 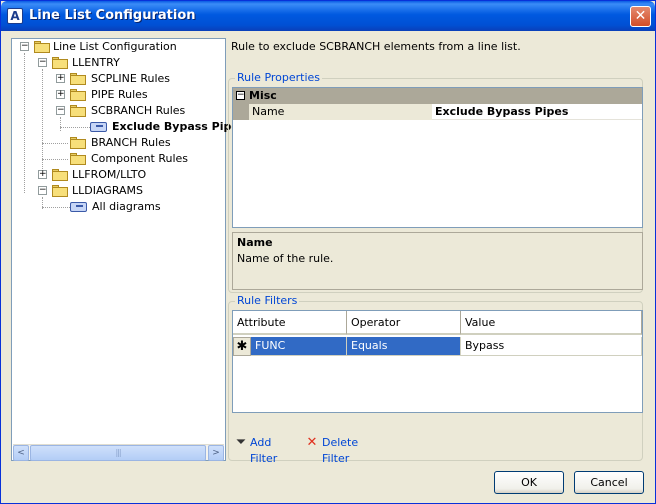 I want to click on add-filter-label: Add Filter, so click(x=264, y=450).